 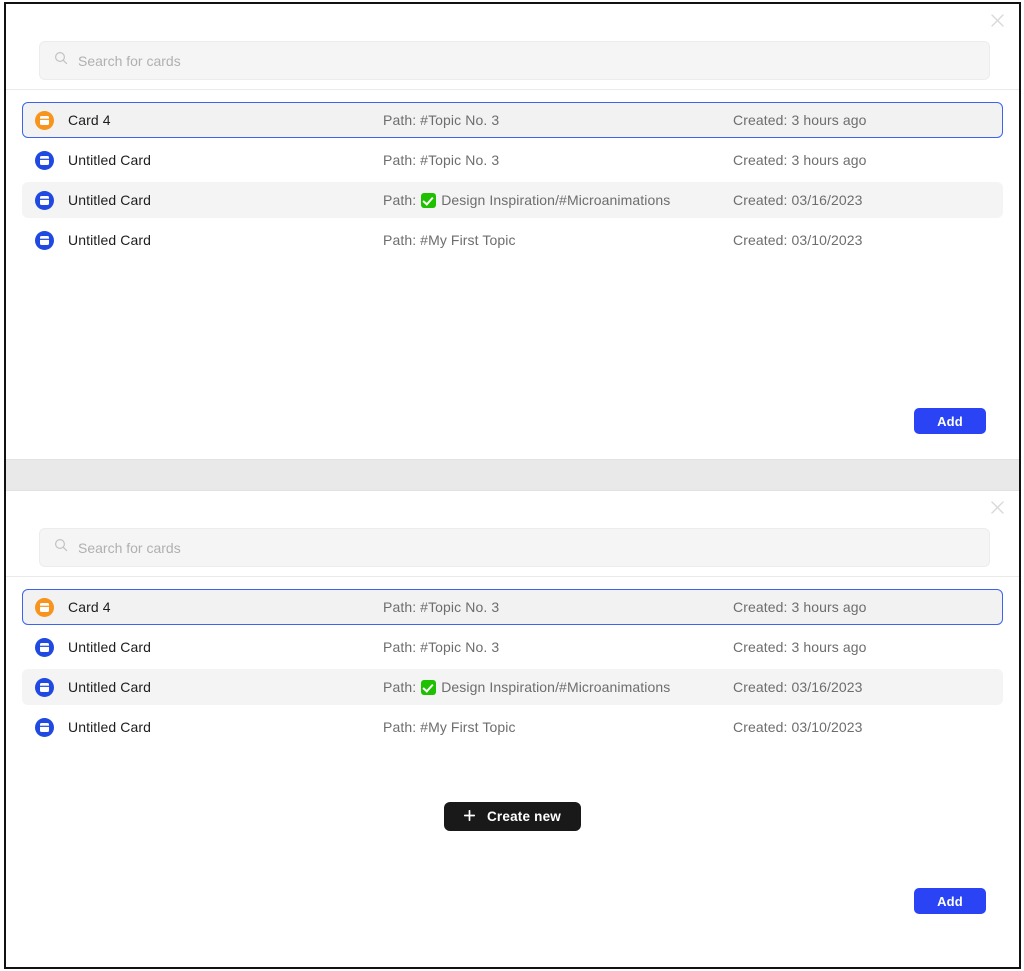 What do you see at coordinates (512, 475) in the screenshot?
I see `panel-divider-band` at bounding box center [512, 475].